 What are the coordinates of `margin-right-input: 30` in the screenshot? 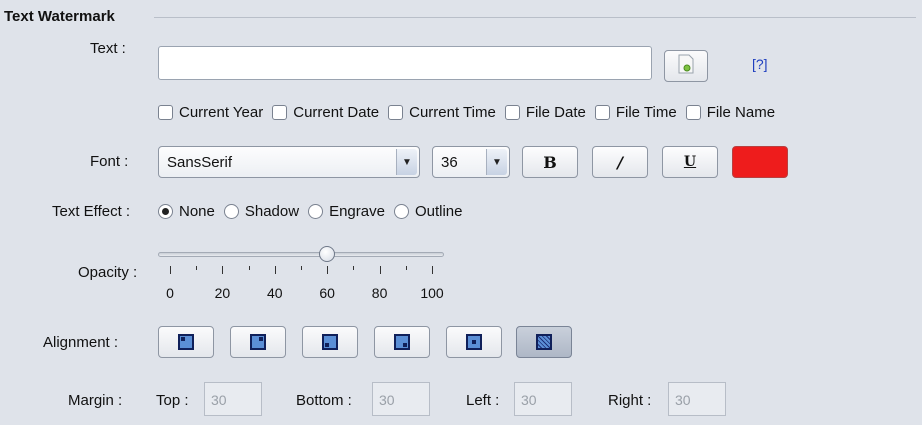 It's located at (697, 399).